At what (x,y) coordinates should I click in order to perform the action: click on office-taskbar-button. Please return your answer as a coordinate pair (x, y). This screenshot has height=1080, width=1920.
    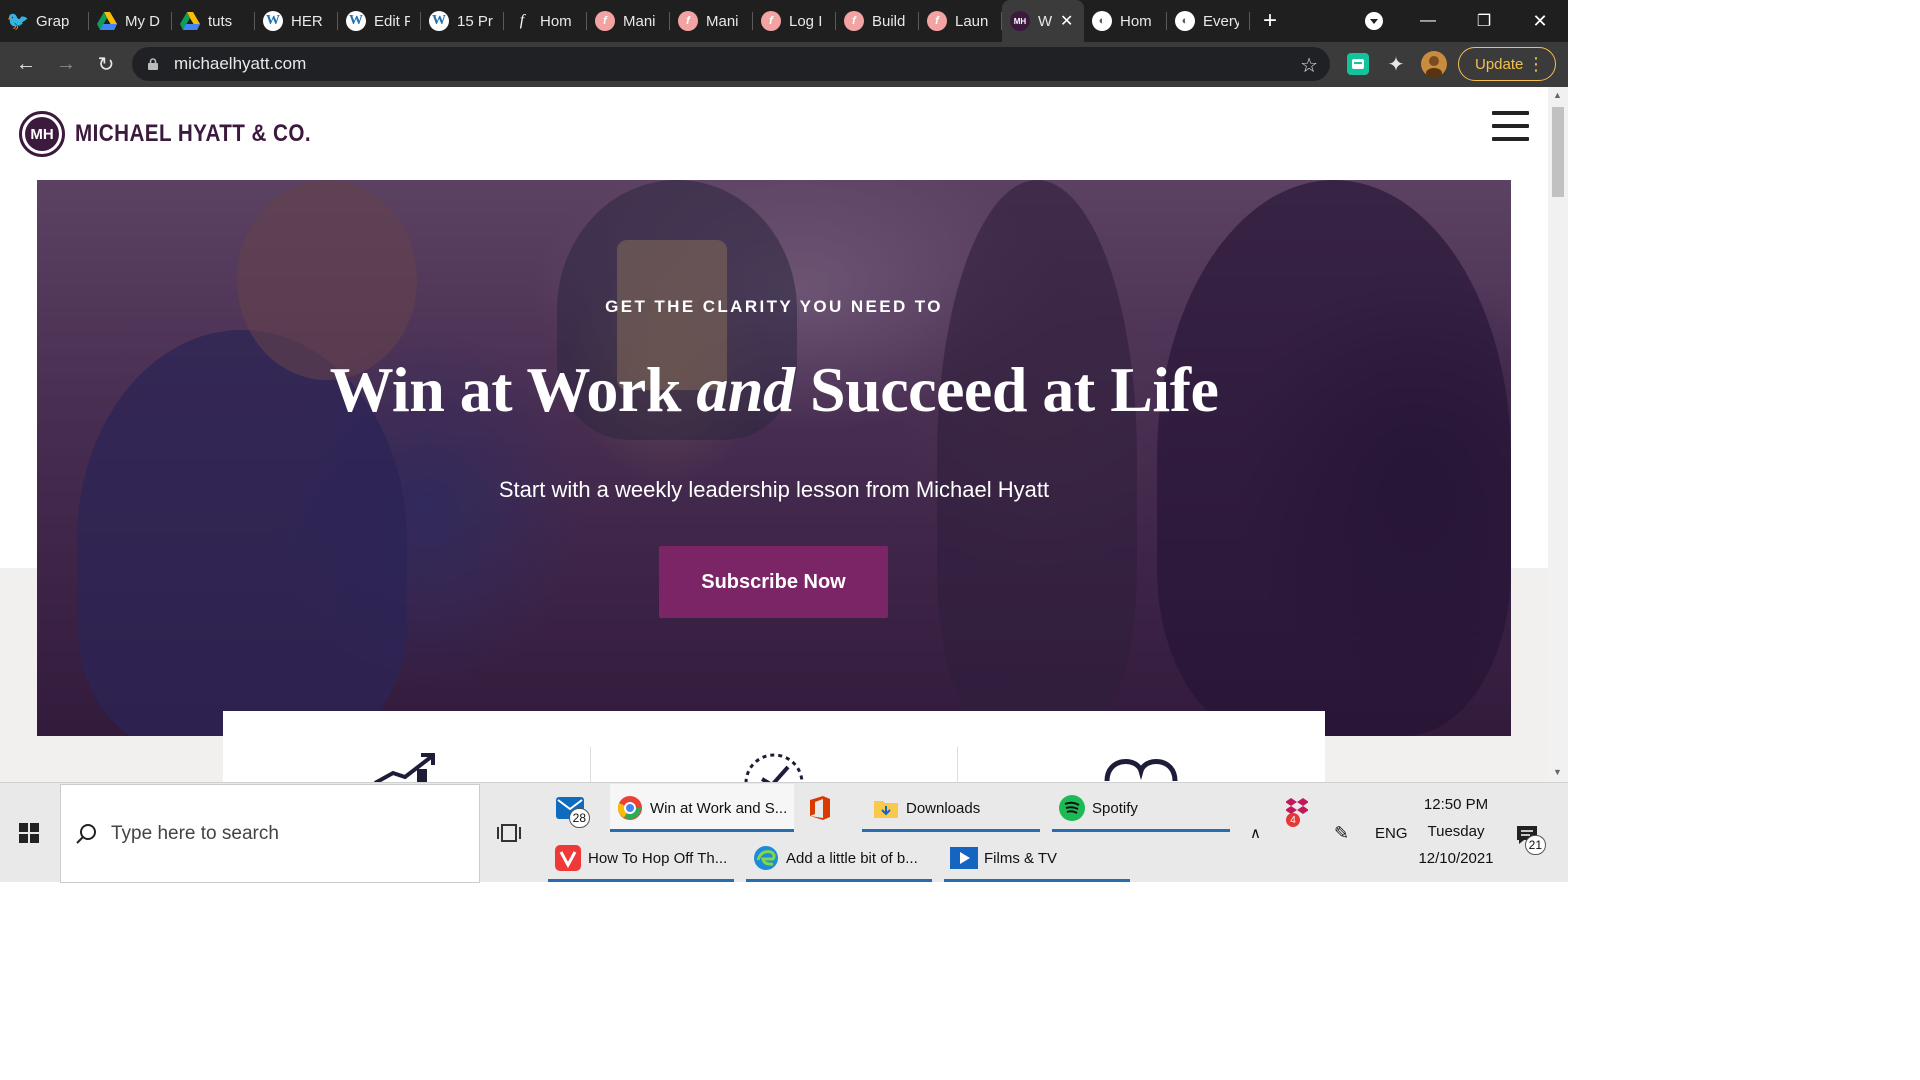
    Looking at the image, I should click on (826, 808).